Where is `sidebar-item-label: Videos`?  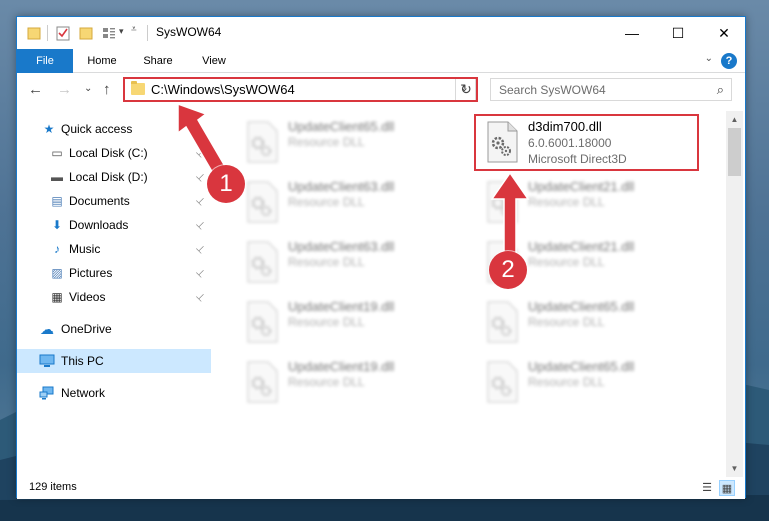
sidebar-item-label: Videos is located at coordinates (87, 297).